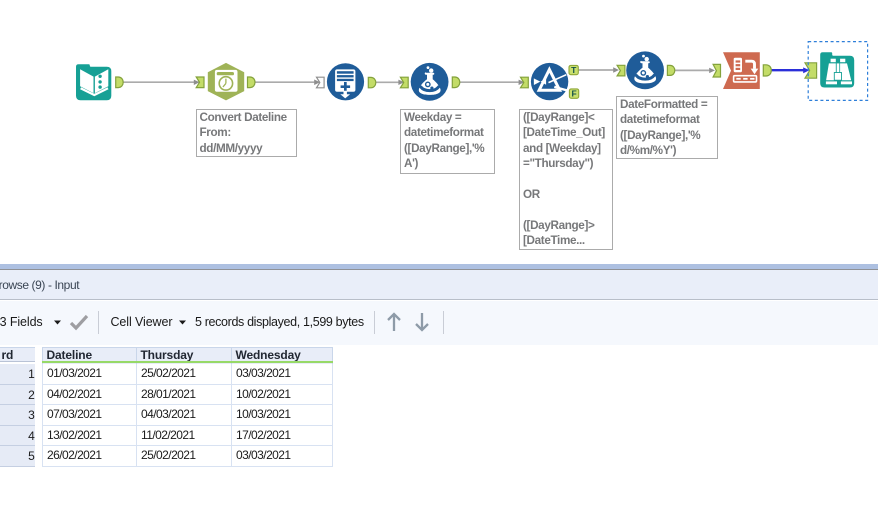 This screenshot has height=516, width=878. I want to click on svg-text: T, so click(574, 70).